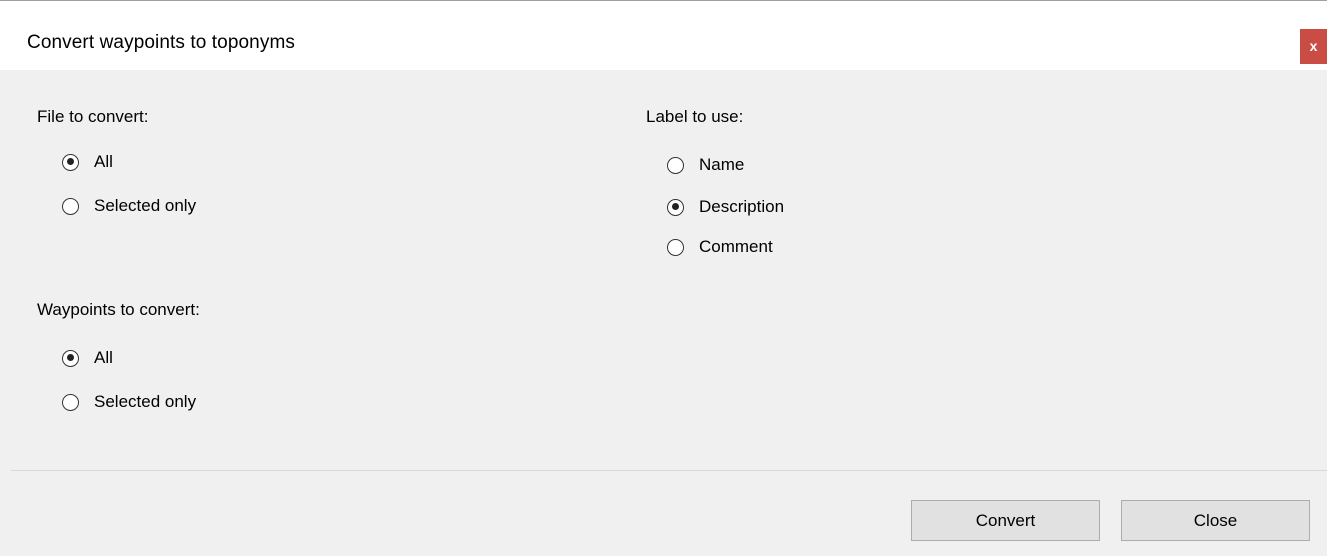  Describe the element at coordinates (695, 116) in the screenshot. I see `label-to-use-label: Label to use:` at that location.